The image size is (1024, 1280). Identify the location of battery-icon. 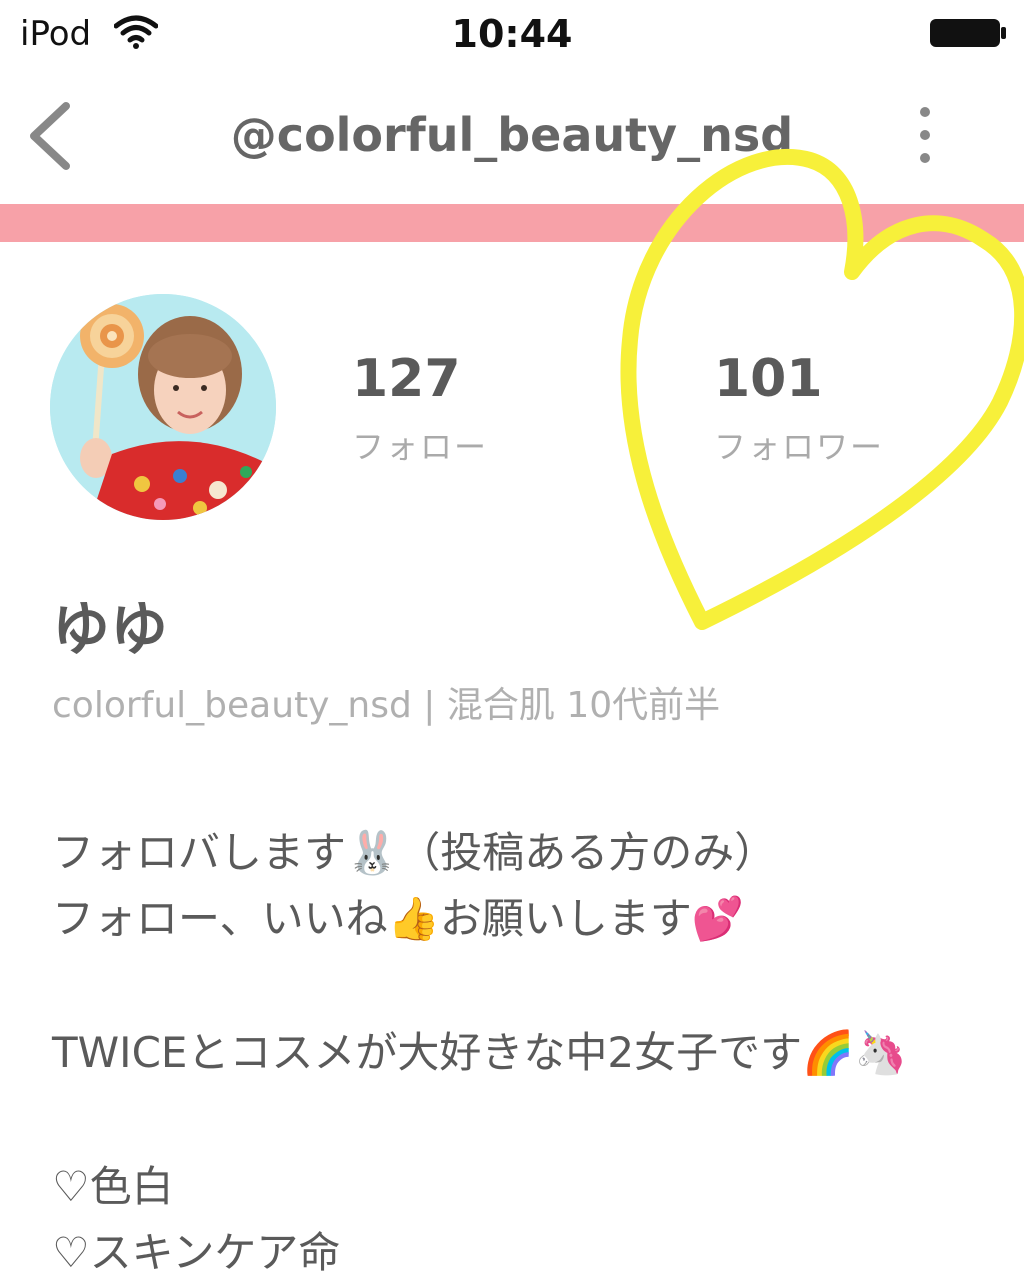
(968, 33).